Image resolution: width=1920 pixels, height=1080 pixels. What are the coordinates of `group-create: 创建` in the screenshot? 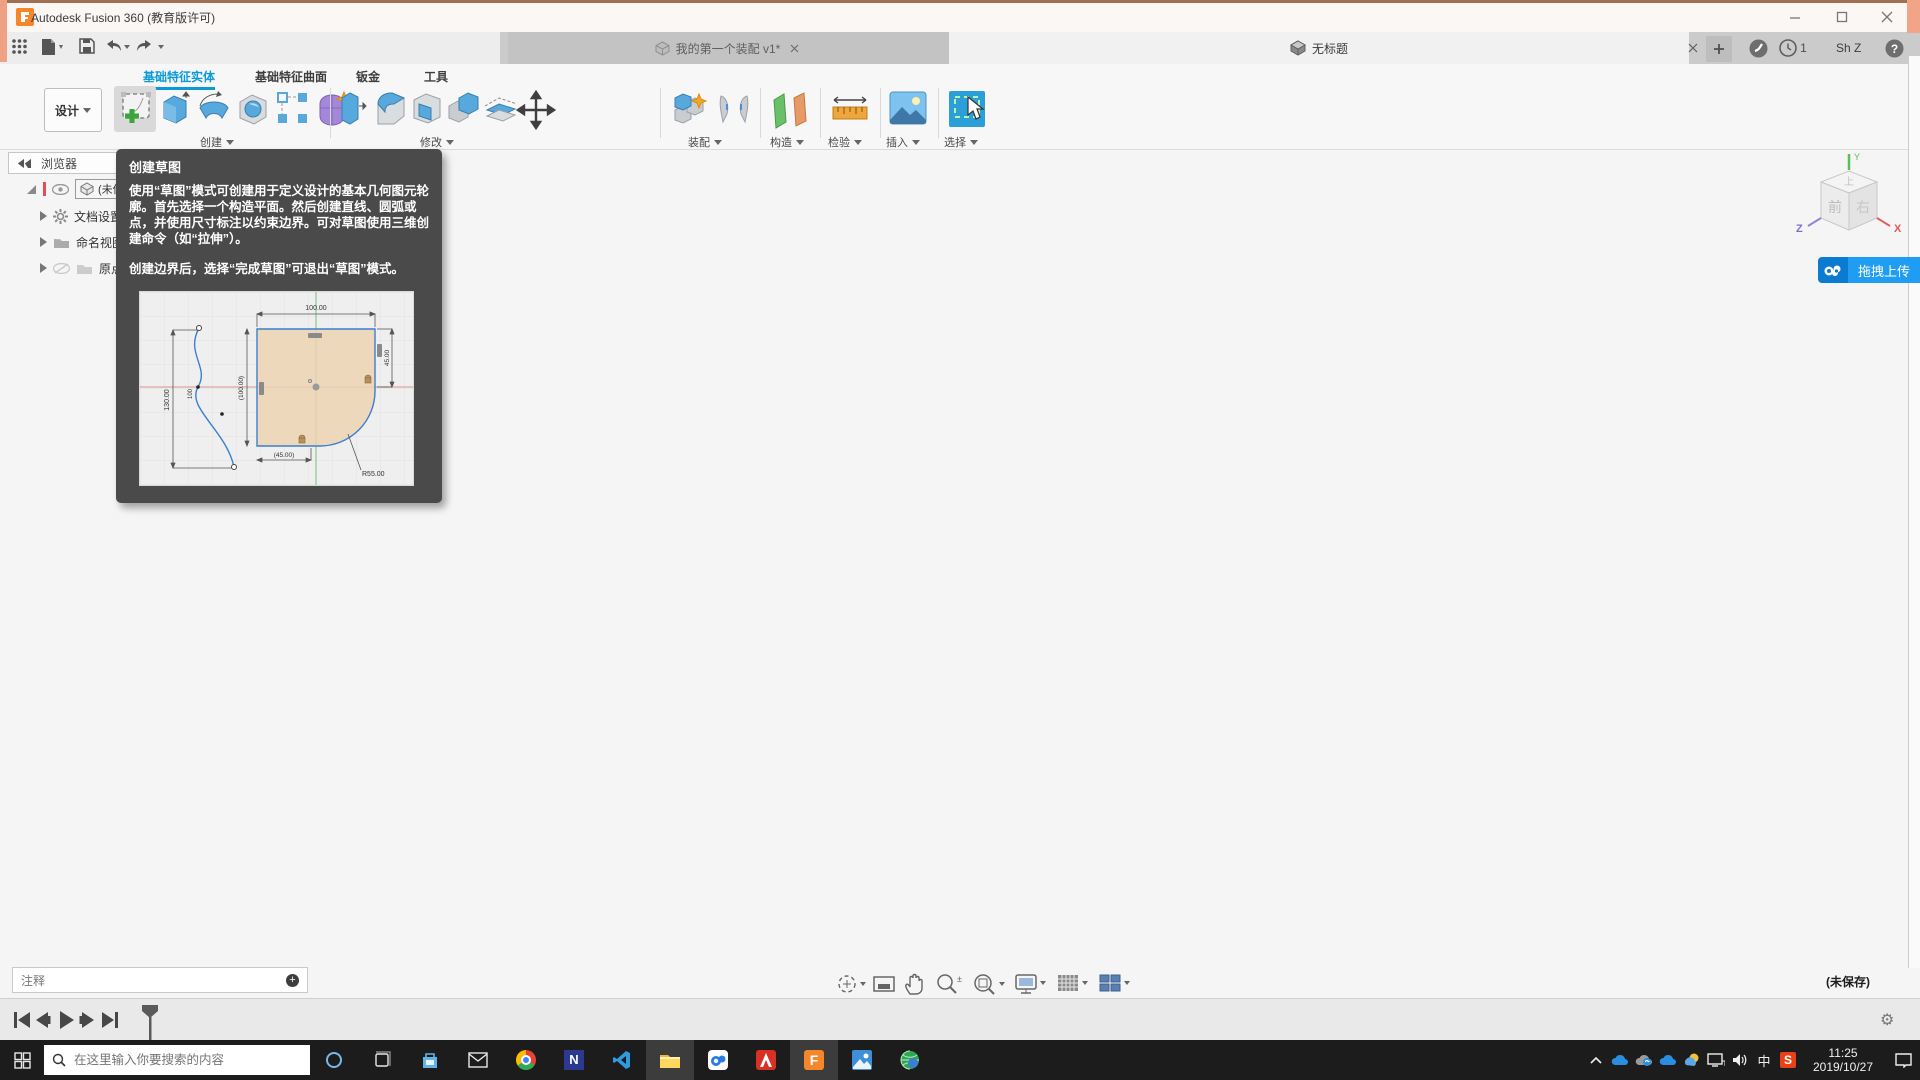 It's located at (217, 142).